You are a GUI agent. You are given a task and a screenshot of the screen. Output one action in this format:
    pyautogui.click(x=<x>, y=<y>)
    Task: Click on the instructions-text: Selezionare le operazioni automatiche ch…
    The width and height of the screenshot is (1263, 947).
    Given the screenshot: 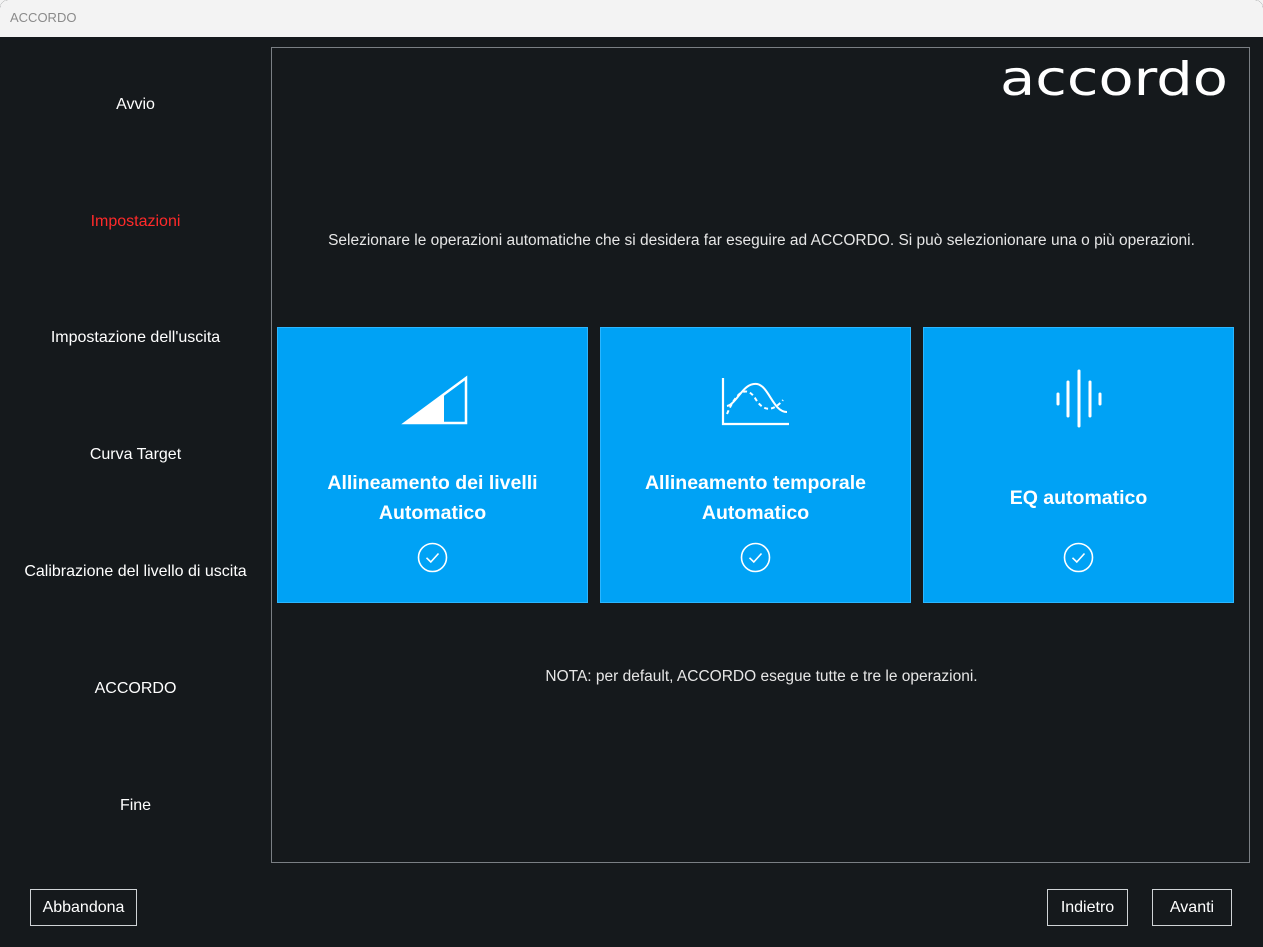 What is the action you would take?
    pyautogui.click(x=761, y=240)
    